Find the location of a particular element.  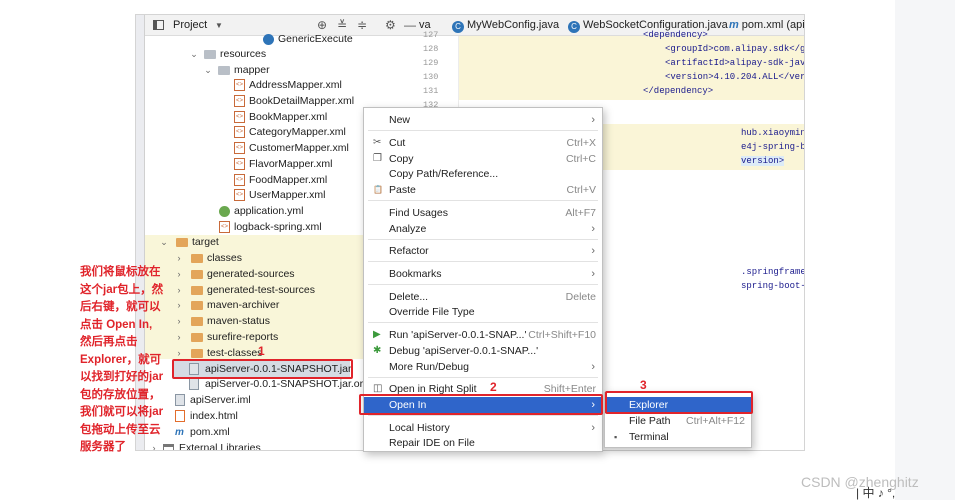

line-number: 128 is located at coordinates (431, 49).